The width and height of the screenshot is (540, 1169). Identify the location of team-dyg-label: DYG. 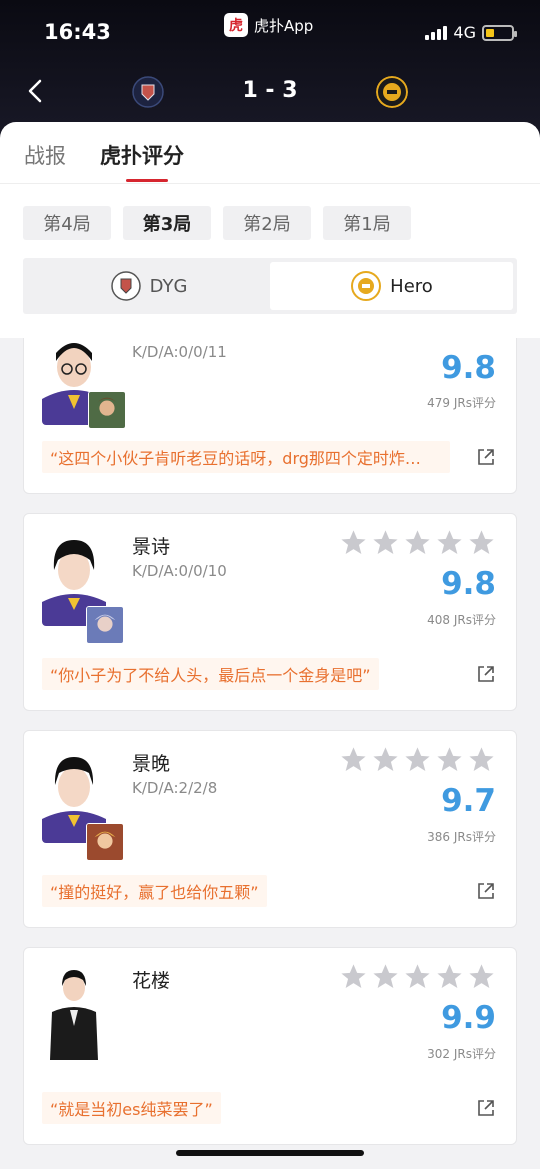
(168, 286).